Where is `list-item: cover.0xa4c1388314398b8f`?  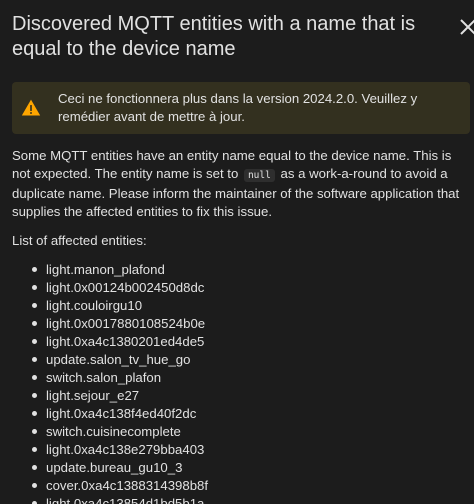 list-item: cover.0xa4c1388314398b8f is located at coordinates (120, 486).